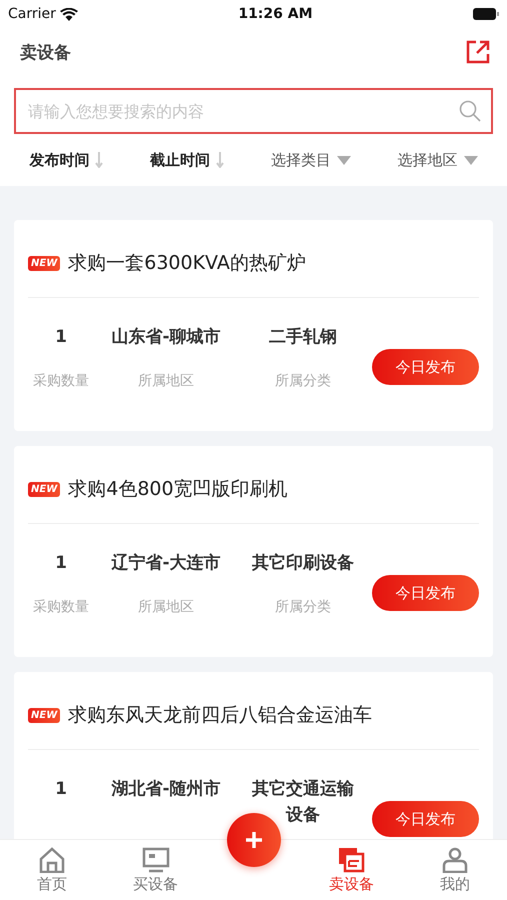  I want to click on filter-tab: 选择类目, so click(310, 160).